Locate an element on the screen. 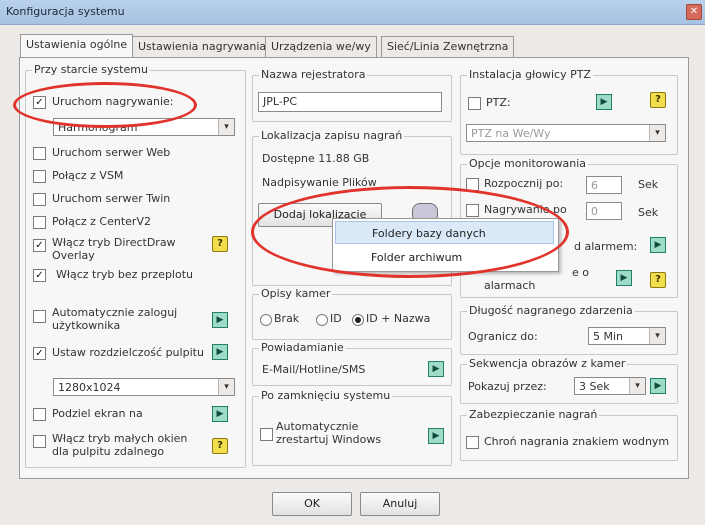  radio-id-name is located at coordinates (358, 320).